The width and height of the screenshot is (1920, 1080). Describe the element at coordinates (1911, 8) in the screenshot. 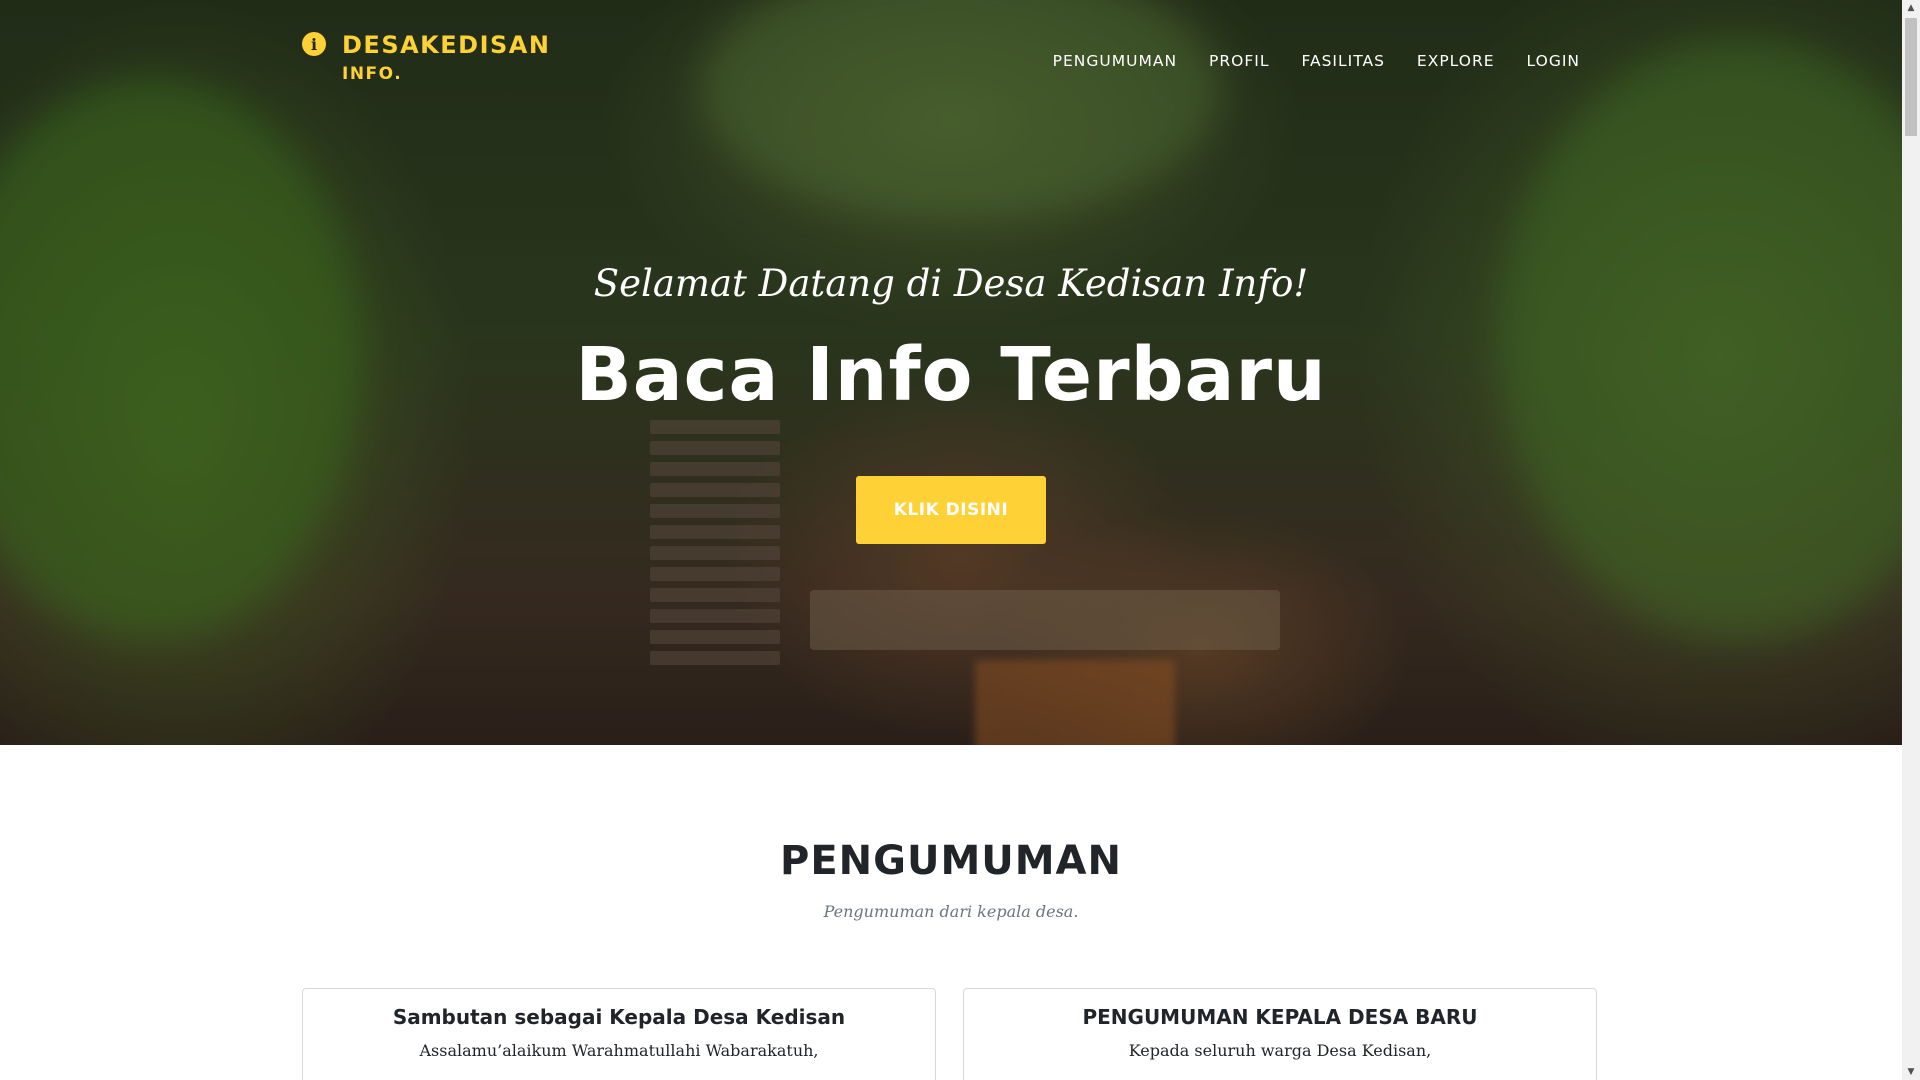

I see `scroll-up-arrow-icon: ▲` at that location.